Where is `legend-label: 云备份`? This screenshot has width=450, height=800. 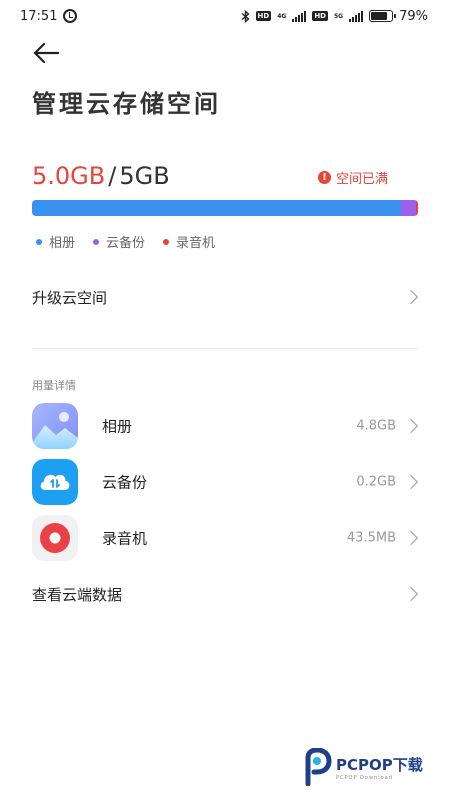
legend-label: 云备份 is located at coordinates (126, 243).